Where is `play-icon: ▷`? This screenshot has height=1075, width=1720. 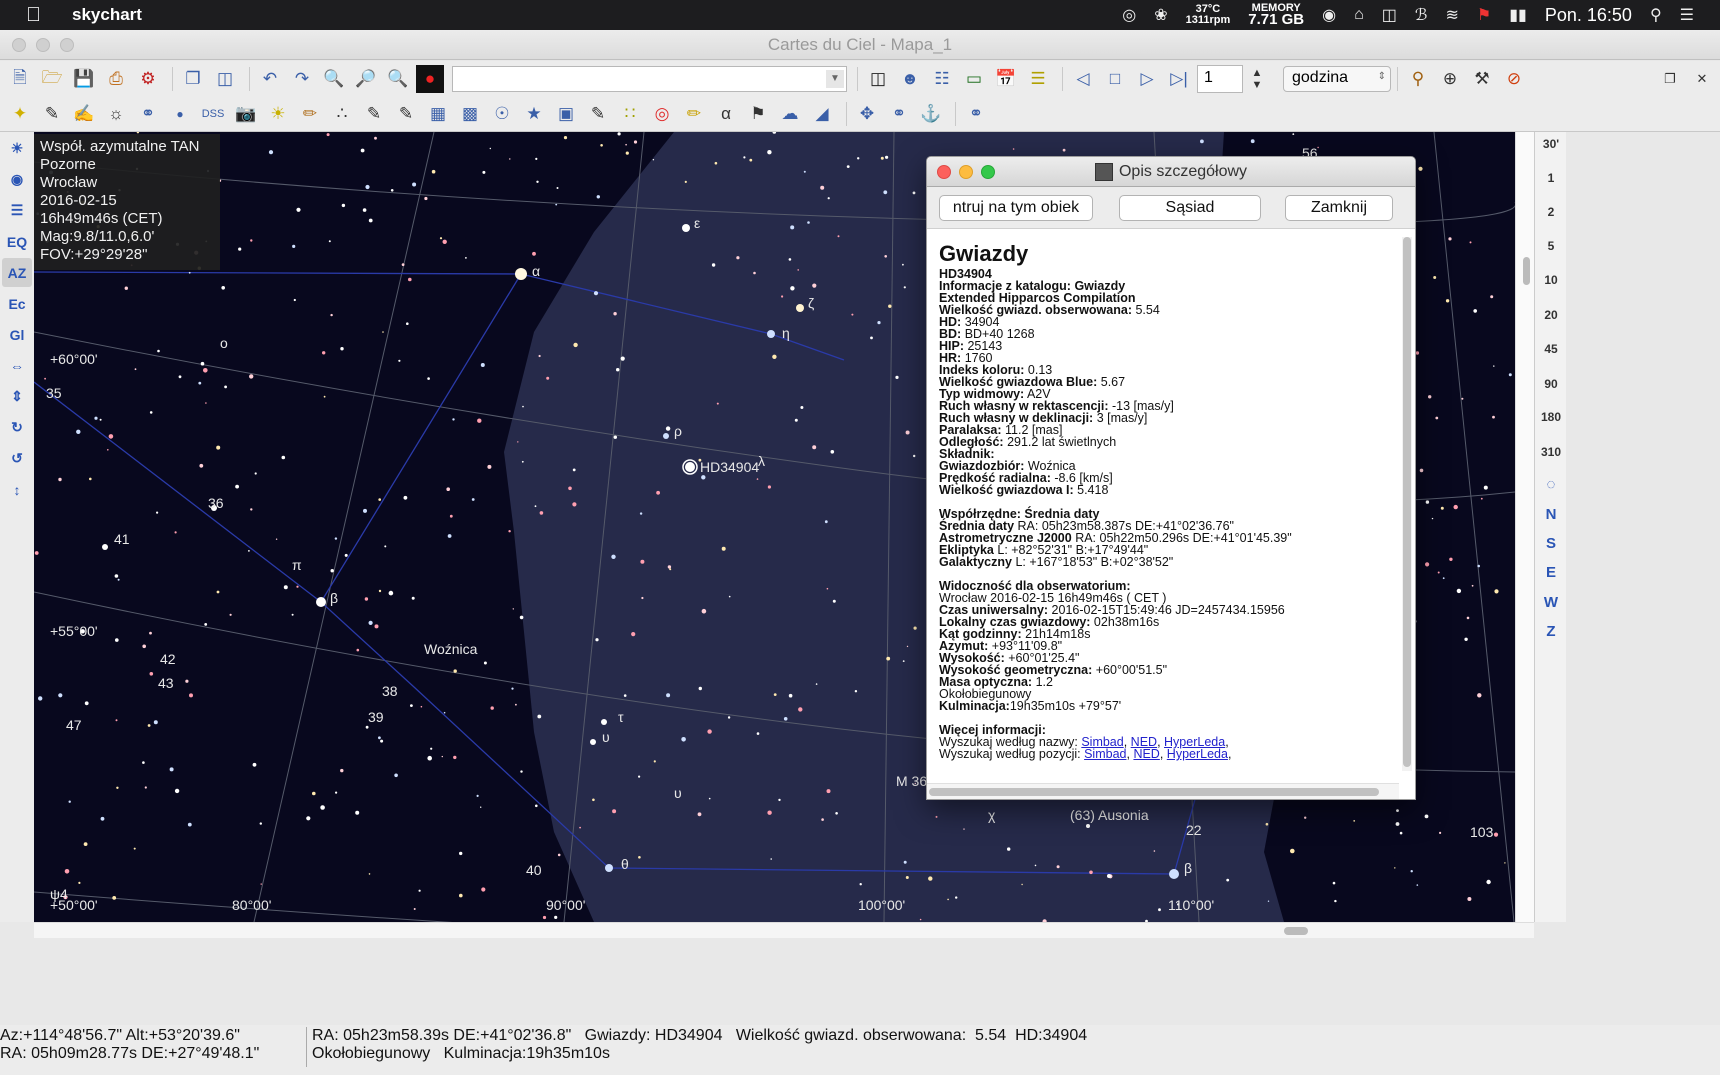 play-icon: ▷ is located at coordinates (1147, 79).